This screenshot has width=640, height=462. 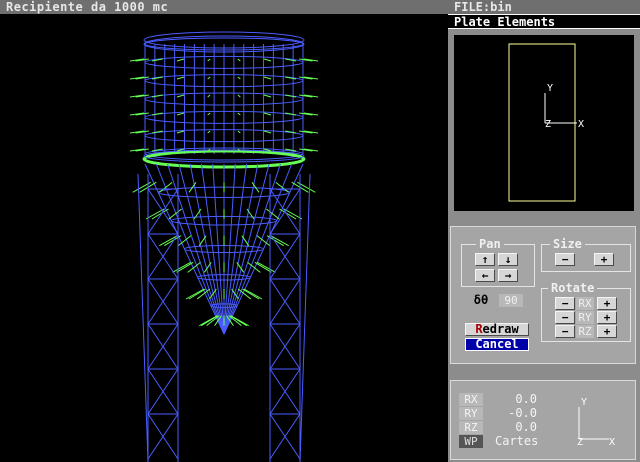 I want to click on rotate-ry-minus-button: −, so click(x=565, y=317).